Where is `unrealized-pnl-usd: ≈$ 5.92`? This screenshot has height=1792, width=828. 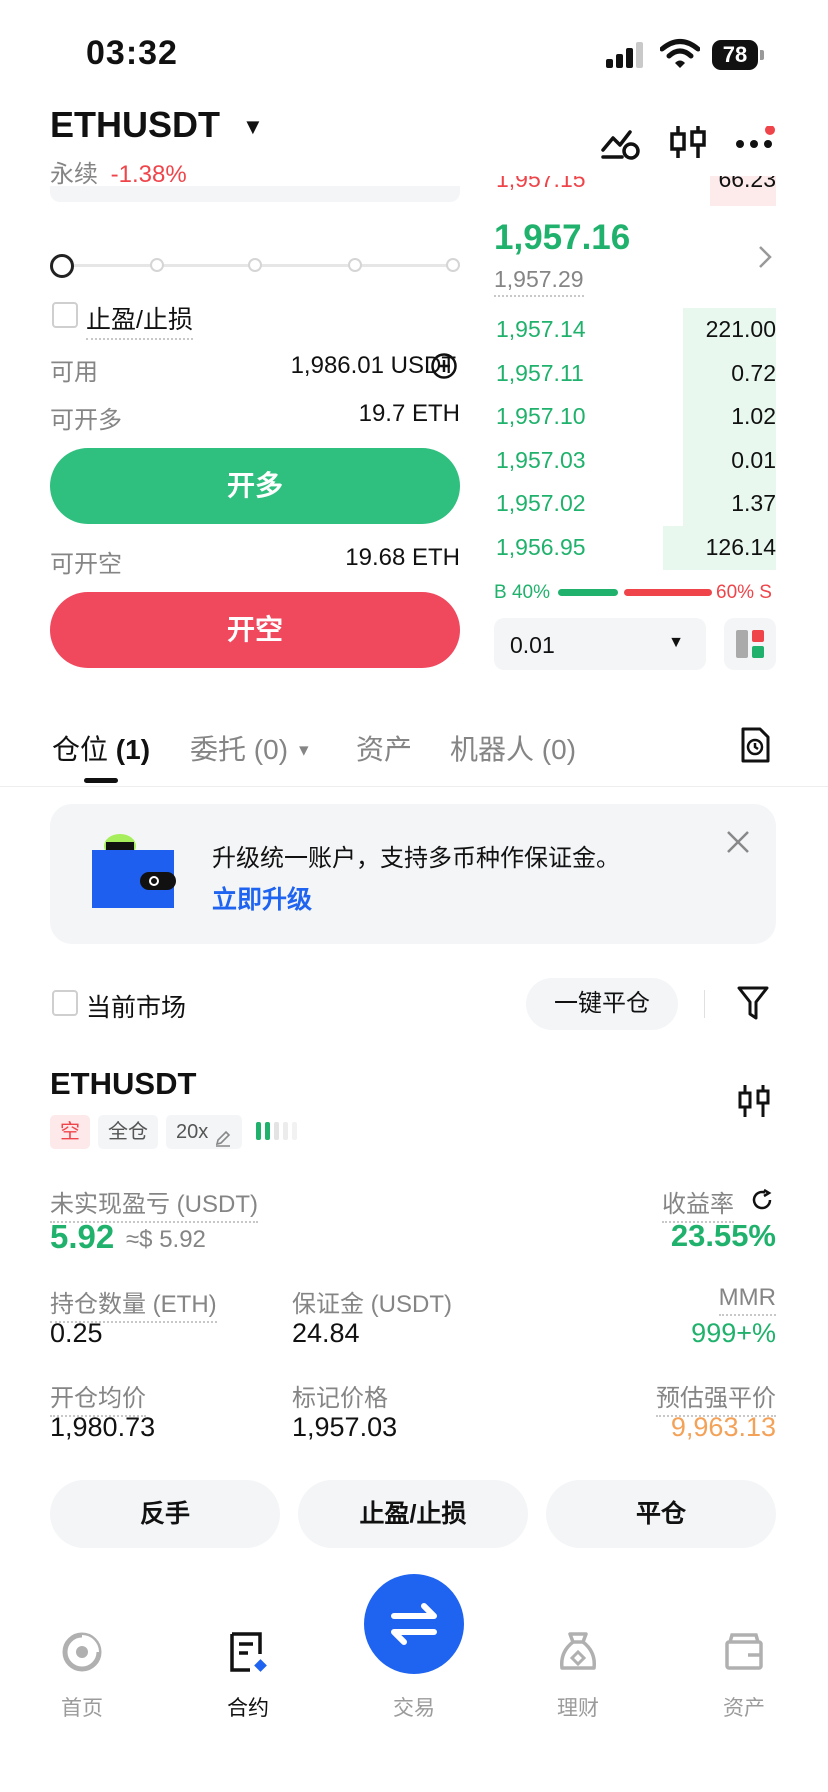 unrealized-pnl-usd: ≈$ 5.92 is located at coordinates (166, 1239).